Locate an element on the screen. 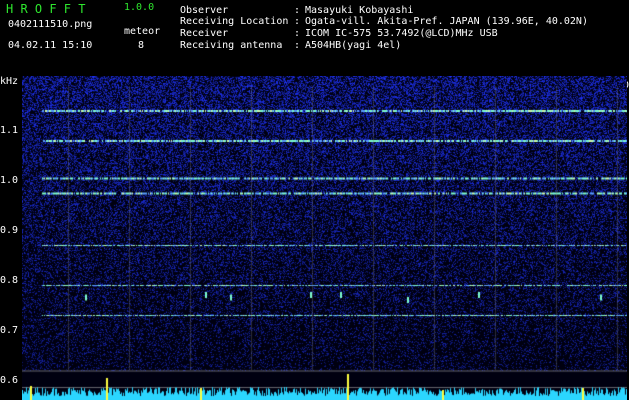 This screenshot has width=629, height=400. location-label: Receiving Location is located at coordinates (234, 21).